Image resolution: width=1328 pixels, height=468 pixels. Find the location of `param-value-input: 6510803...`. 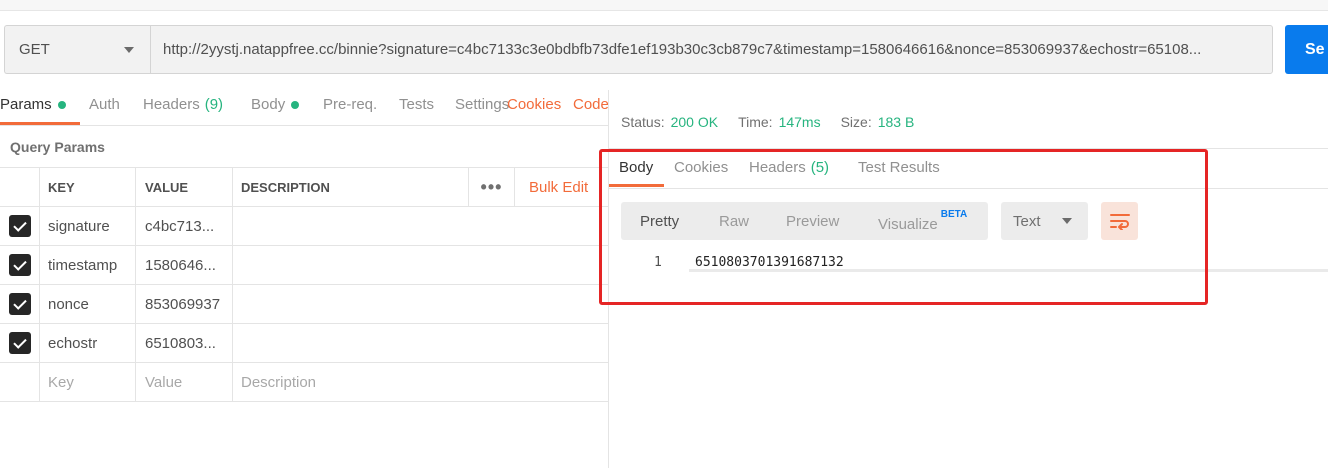

param-value-input: 6510803... is located at coordinates (184, 343).